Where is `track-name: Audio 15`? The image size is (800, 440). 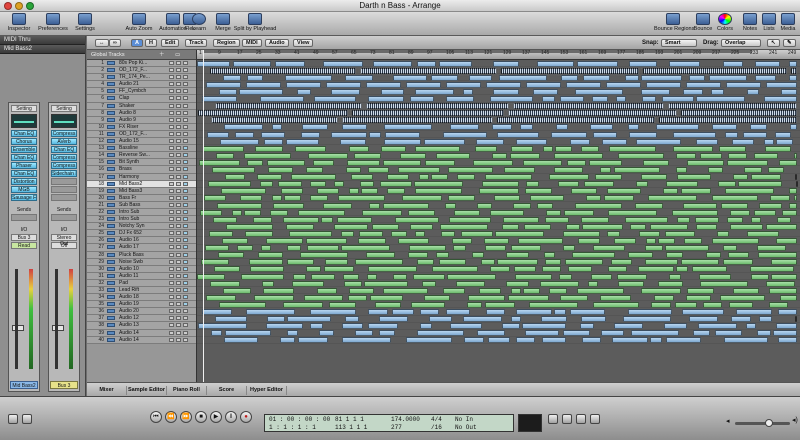 track-name: Audio 15 is located at coordinates (143, 141).